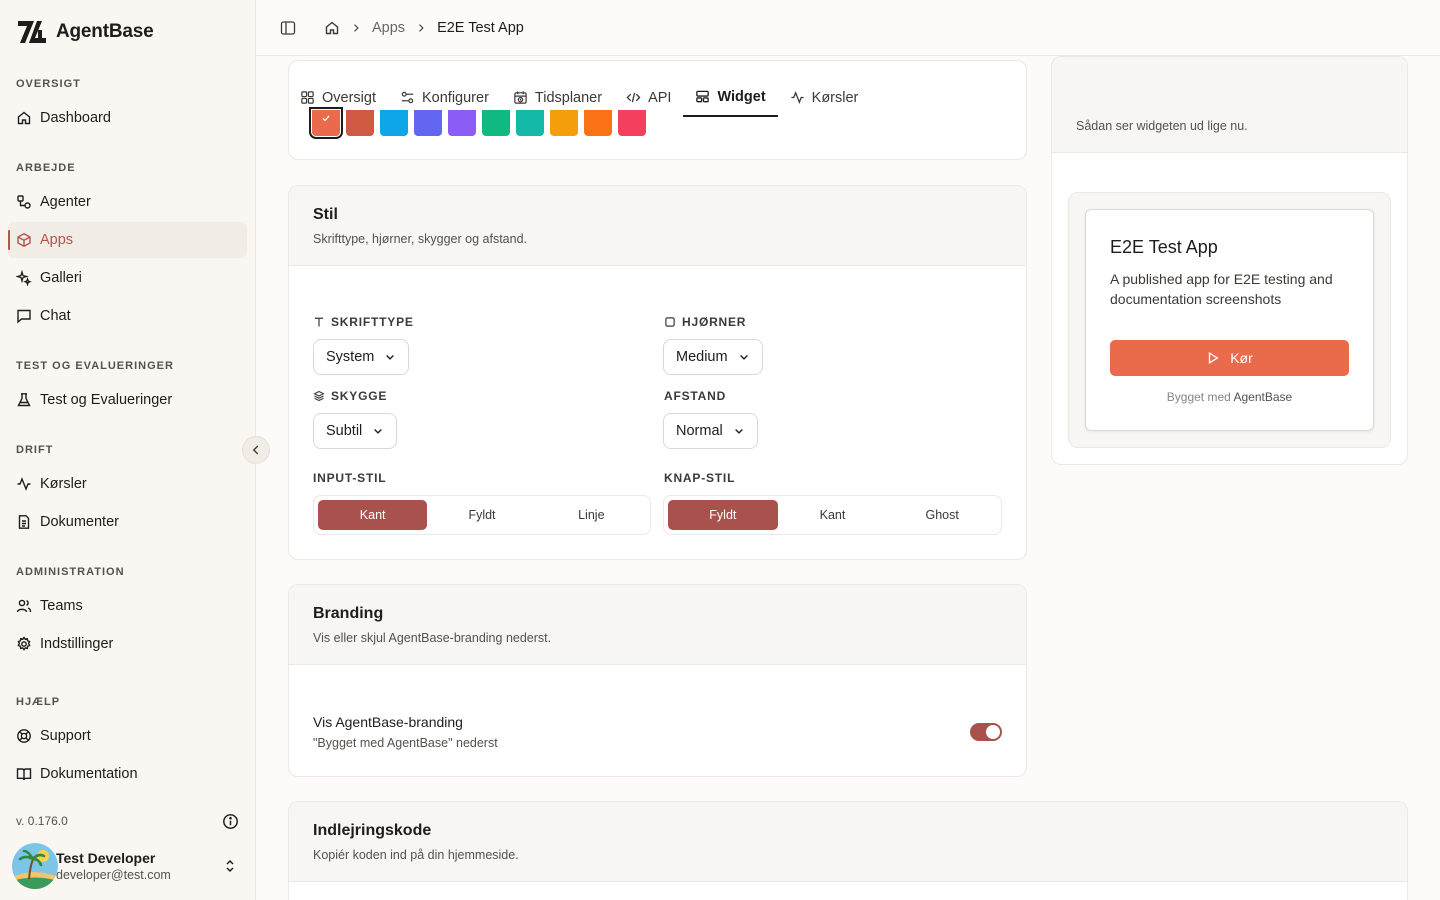 The width and height of the screenshot is (1440, 900). I want to click on sidebar-item-chat: Chat, so click(127, 316).